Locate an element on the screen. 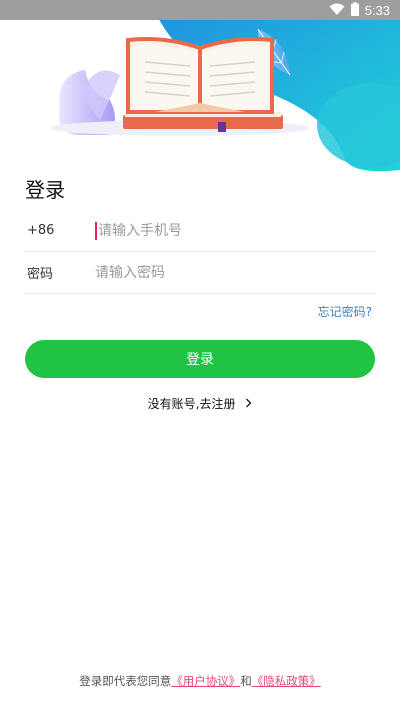  password-field is located at coordinates (235, 272).